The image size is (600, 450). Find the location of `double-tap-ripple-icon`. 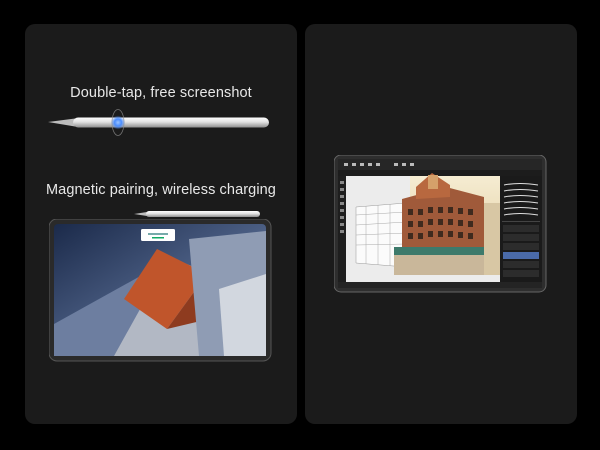

double-tap-ripple-icon is located at coordinates (118, 122).